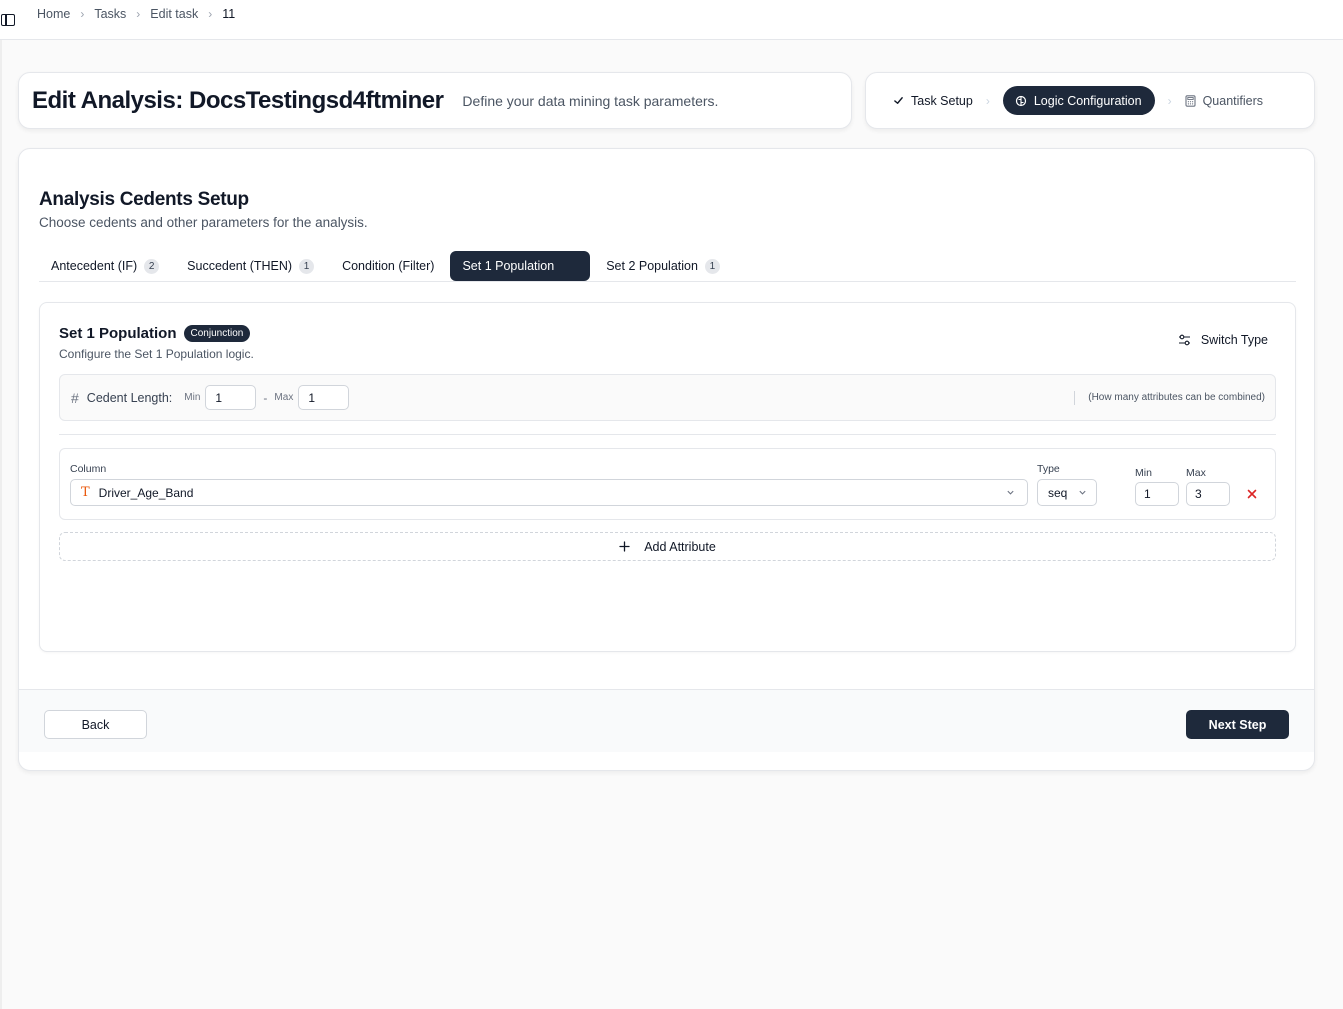 The height and width of the screenshot is (1009, 1343). What do you see at coordinates (666, 720) in the screenshot?
I see `card-footer: Back Next Step` at bounding box center [666, 720].